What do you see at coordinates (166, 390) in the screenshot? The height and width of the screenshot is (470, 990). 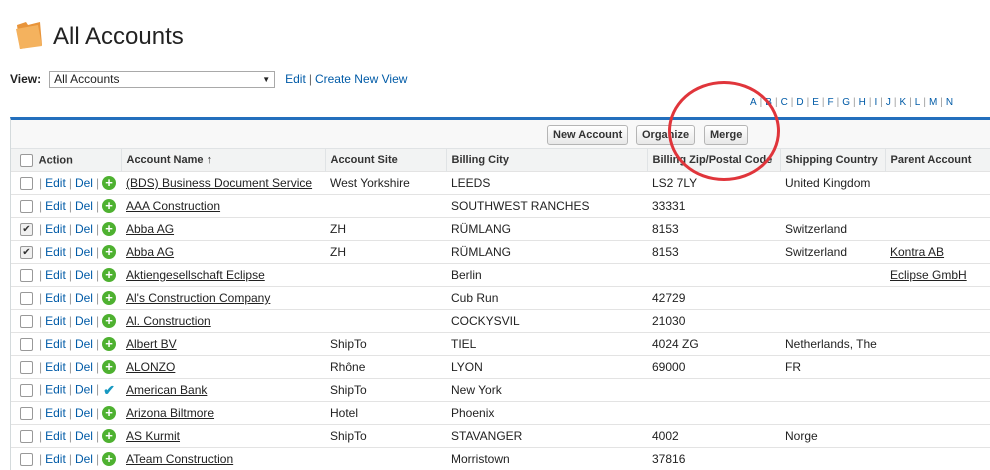 I see `account-name-link: American Bank` at bounding box center [166, 390].